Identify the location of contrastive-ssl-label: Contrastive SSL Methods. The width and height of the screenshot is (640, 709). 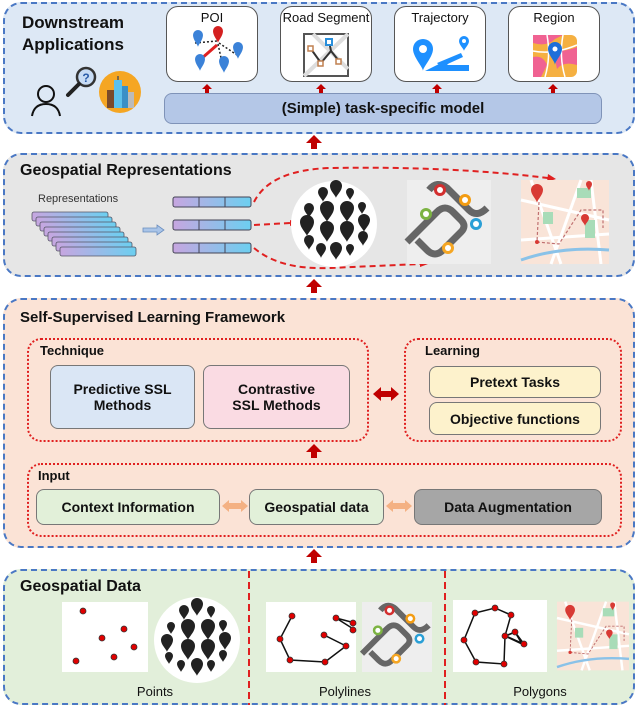
(276, 397).